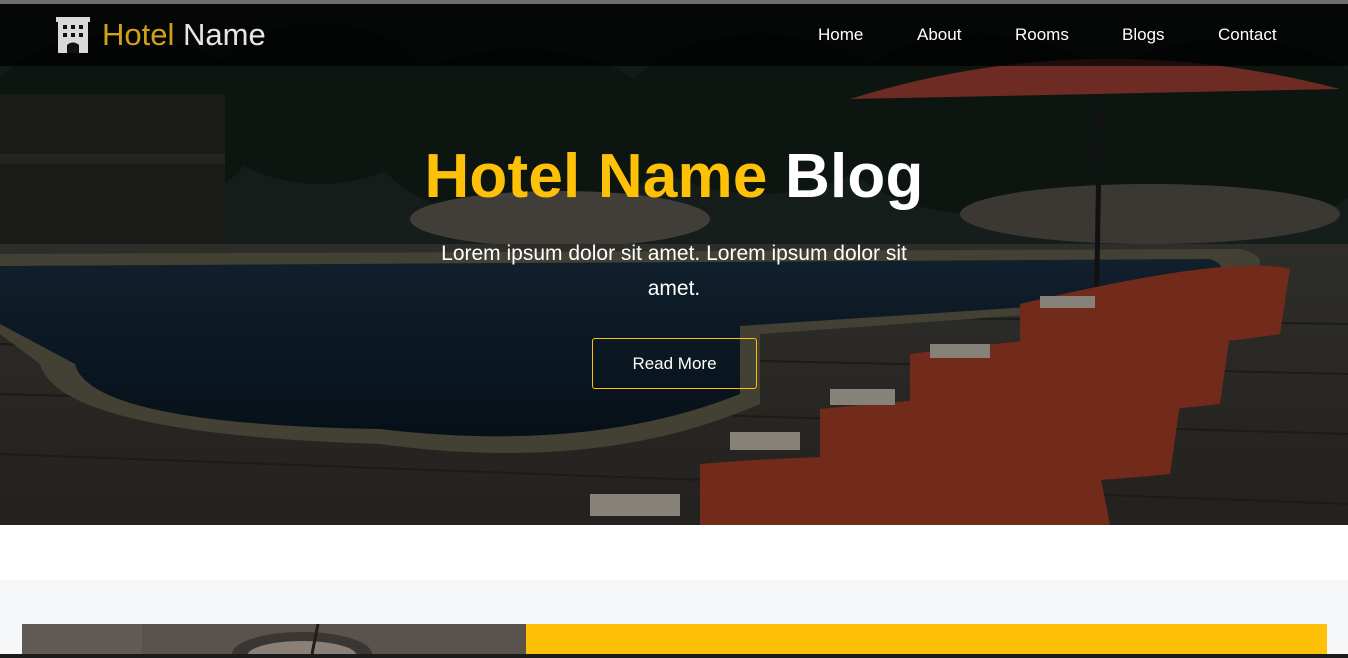 This screenshot has width=1348, height=658. I want to click on blog-card-panel, so click(926, 641).